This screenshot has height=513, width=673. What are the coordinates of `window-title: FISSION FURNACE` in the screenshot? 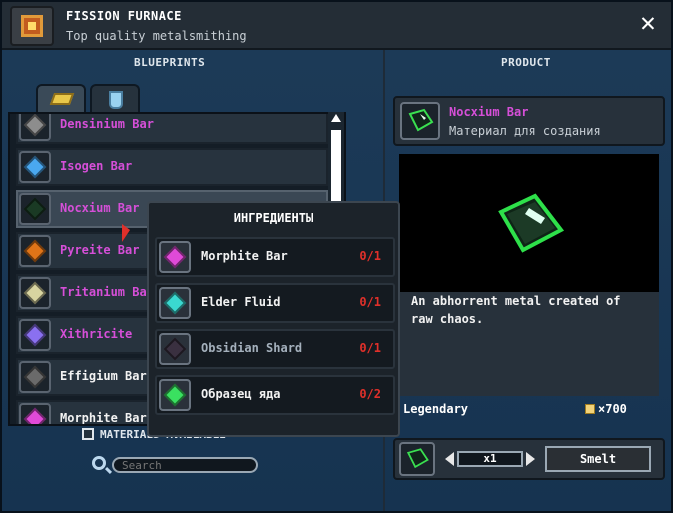 It's located at (124, 16).